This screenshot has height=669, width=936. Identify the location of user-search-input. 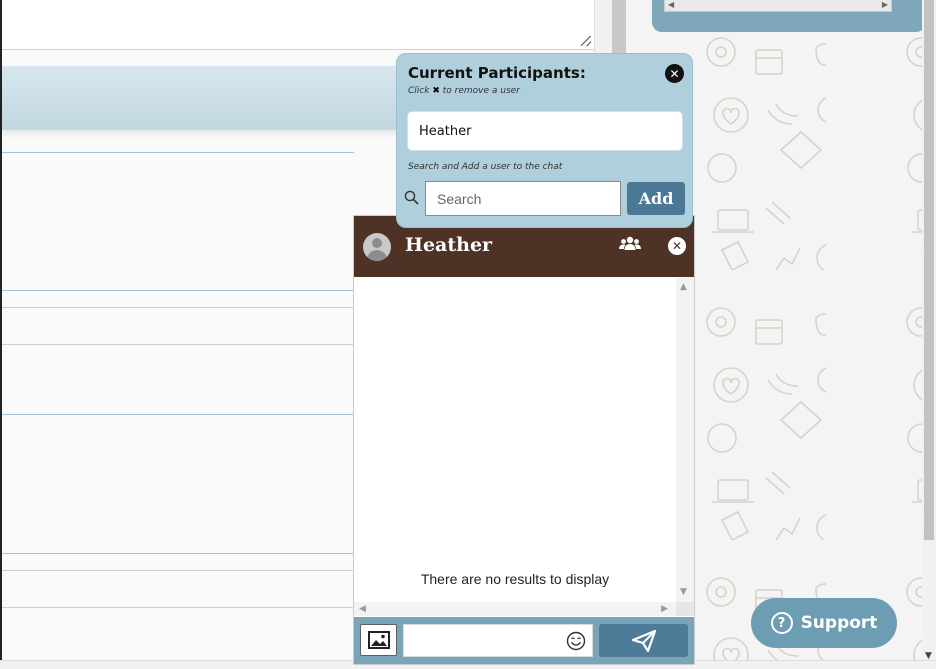
(523, 198).